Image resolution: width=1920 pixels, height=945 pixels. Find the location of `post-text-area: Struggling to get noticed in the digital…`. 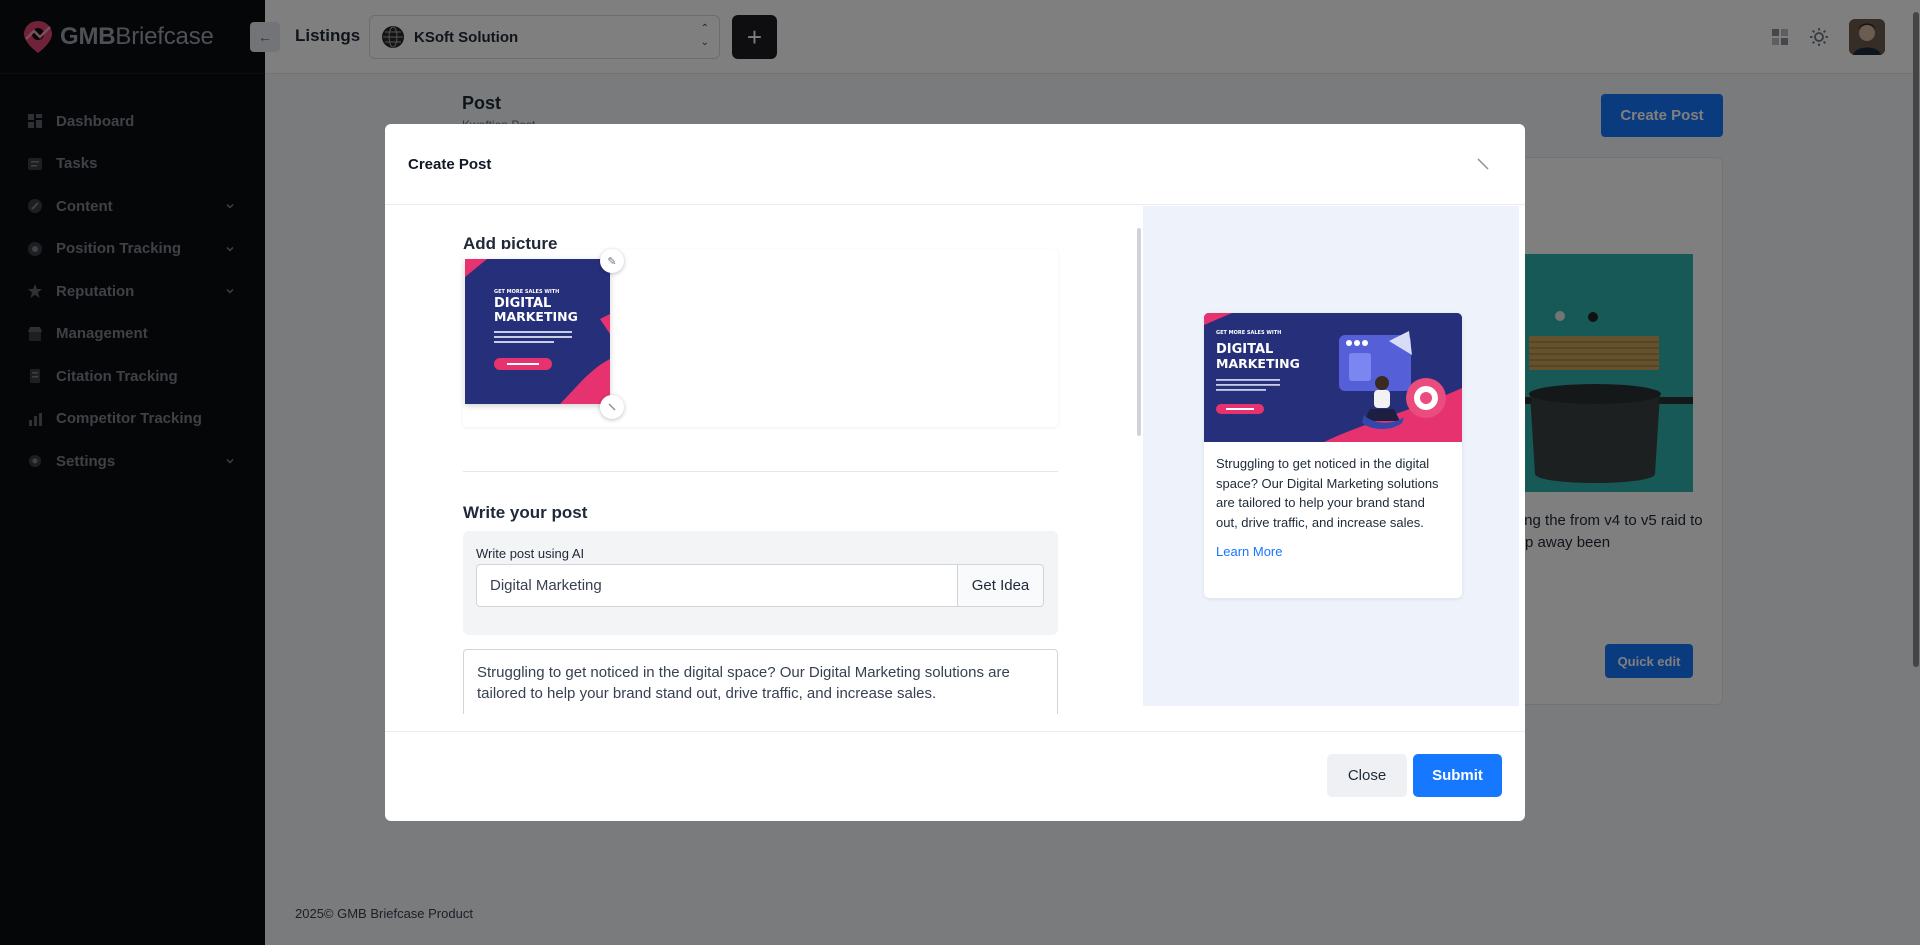

post-text-area: Struggling to get noticed in the digital… is located at coordinates (760, 681).